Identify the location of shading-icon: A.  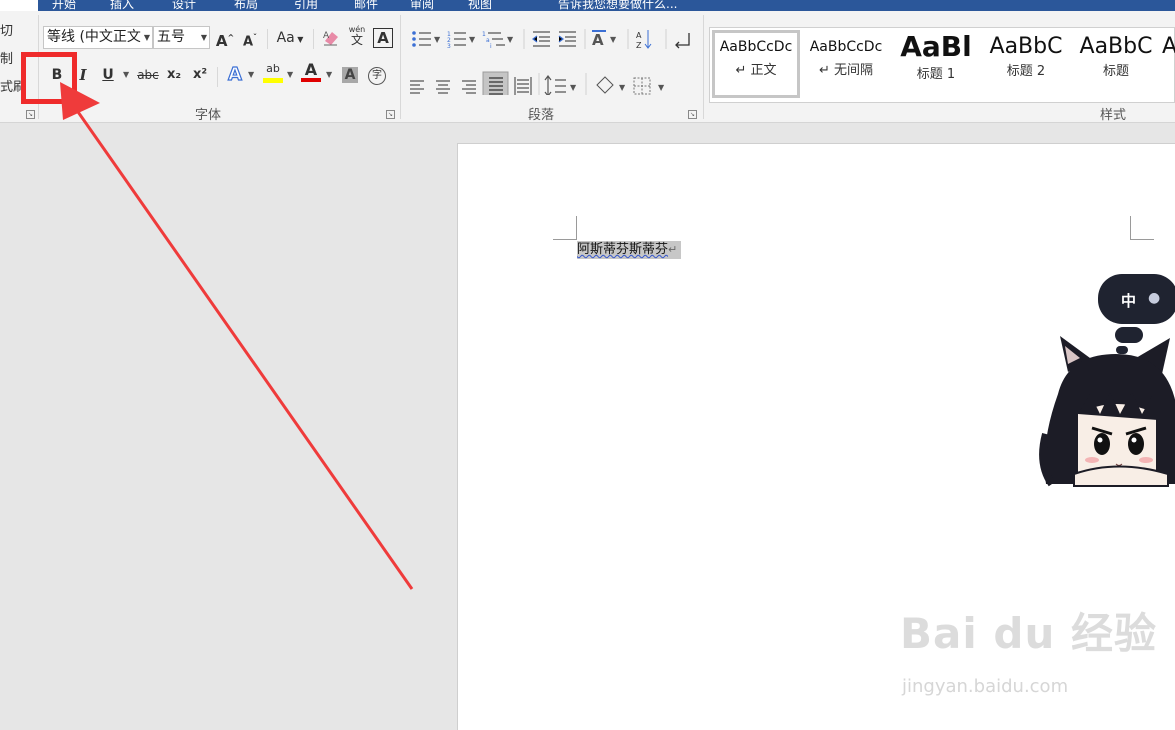
(350, 75).